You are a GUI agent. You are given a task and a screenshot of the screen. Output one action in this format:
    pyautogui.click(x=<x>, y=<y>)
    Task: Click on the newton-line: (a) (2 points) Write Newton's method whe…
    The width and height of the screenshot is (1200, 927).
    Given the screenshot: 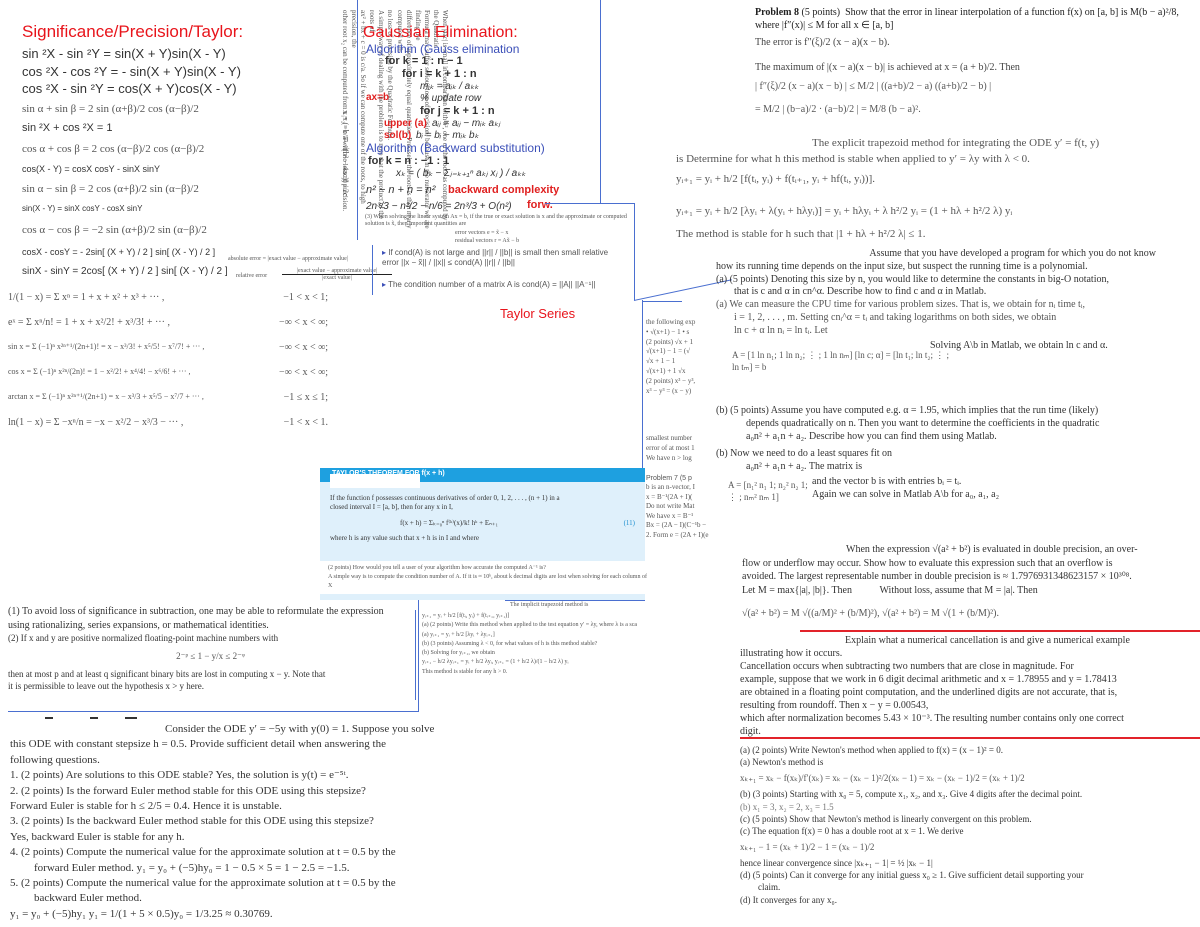 What is the action you would take?
    pyautogui.click(x=871, y=750)
    